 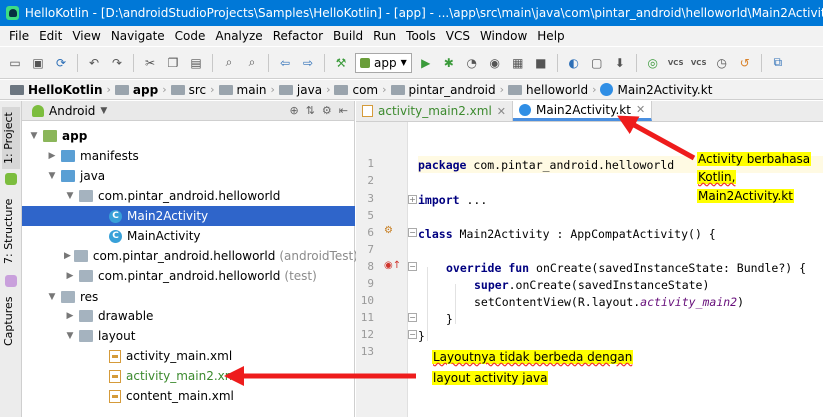 What do you see at coordinates (242, 90) in the screenshot?
I see `breadcrumb-item: main` at bounding box center [242, 90].